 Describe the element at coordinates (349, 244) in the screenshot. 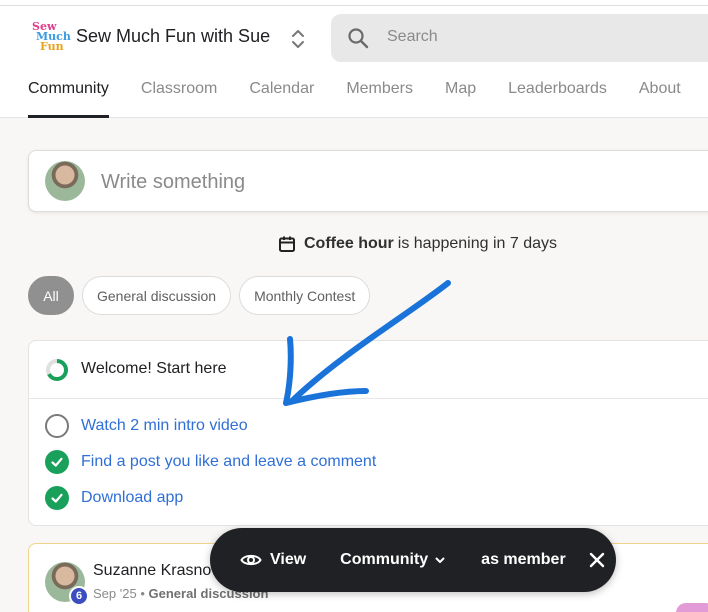

I see `event-name: Coffee hour` at that location.